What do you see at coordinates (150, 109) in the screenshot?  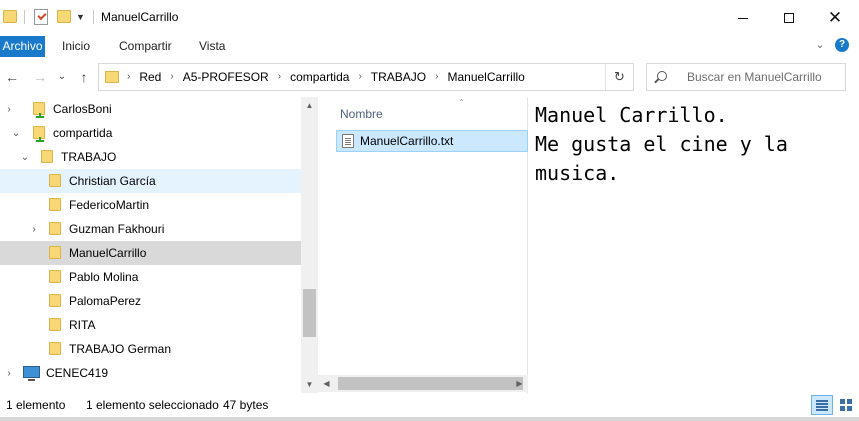 I see `tree-item-carlosboni: › CarlosBoni` at bounding box center [150, 109].